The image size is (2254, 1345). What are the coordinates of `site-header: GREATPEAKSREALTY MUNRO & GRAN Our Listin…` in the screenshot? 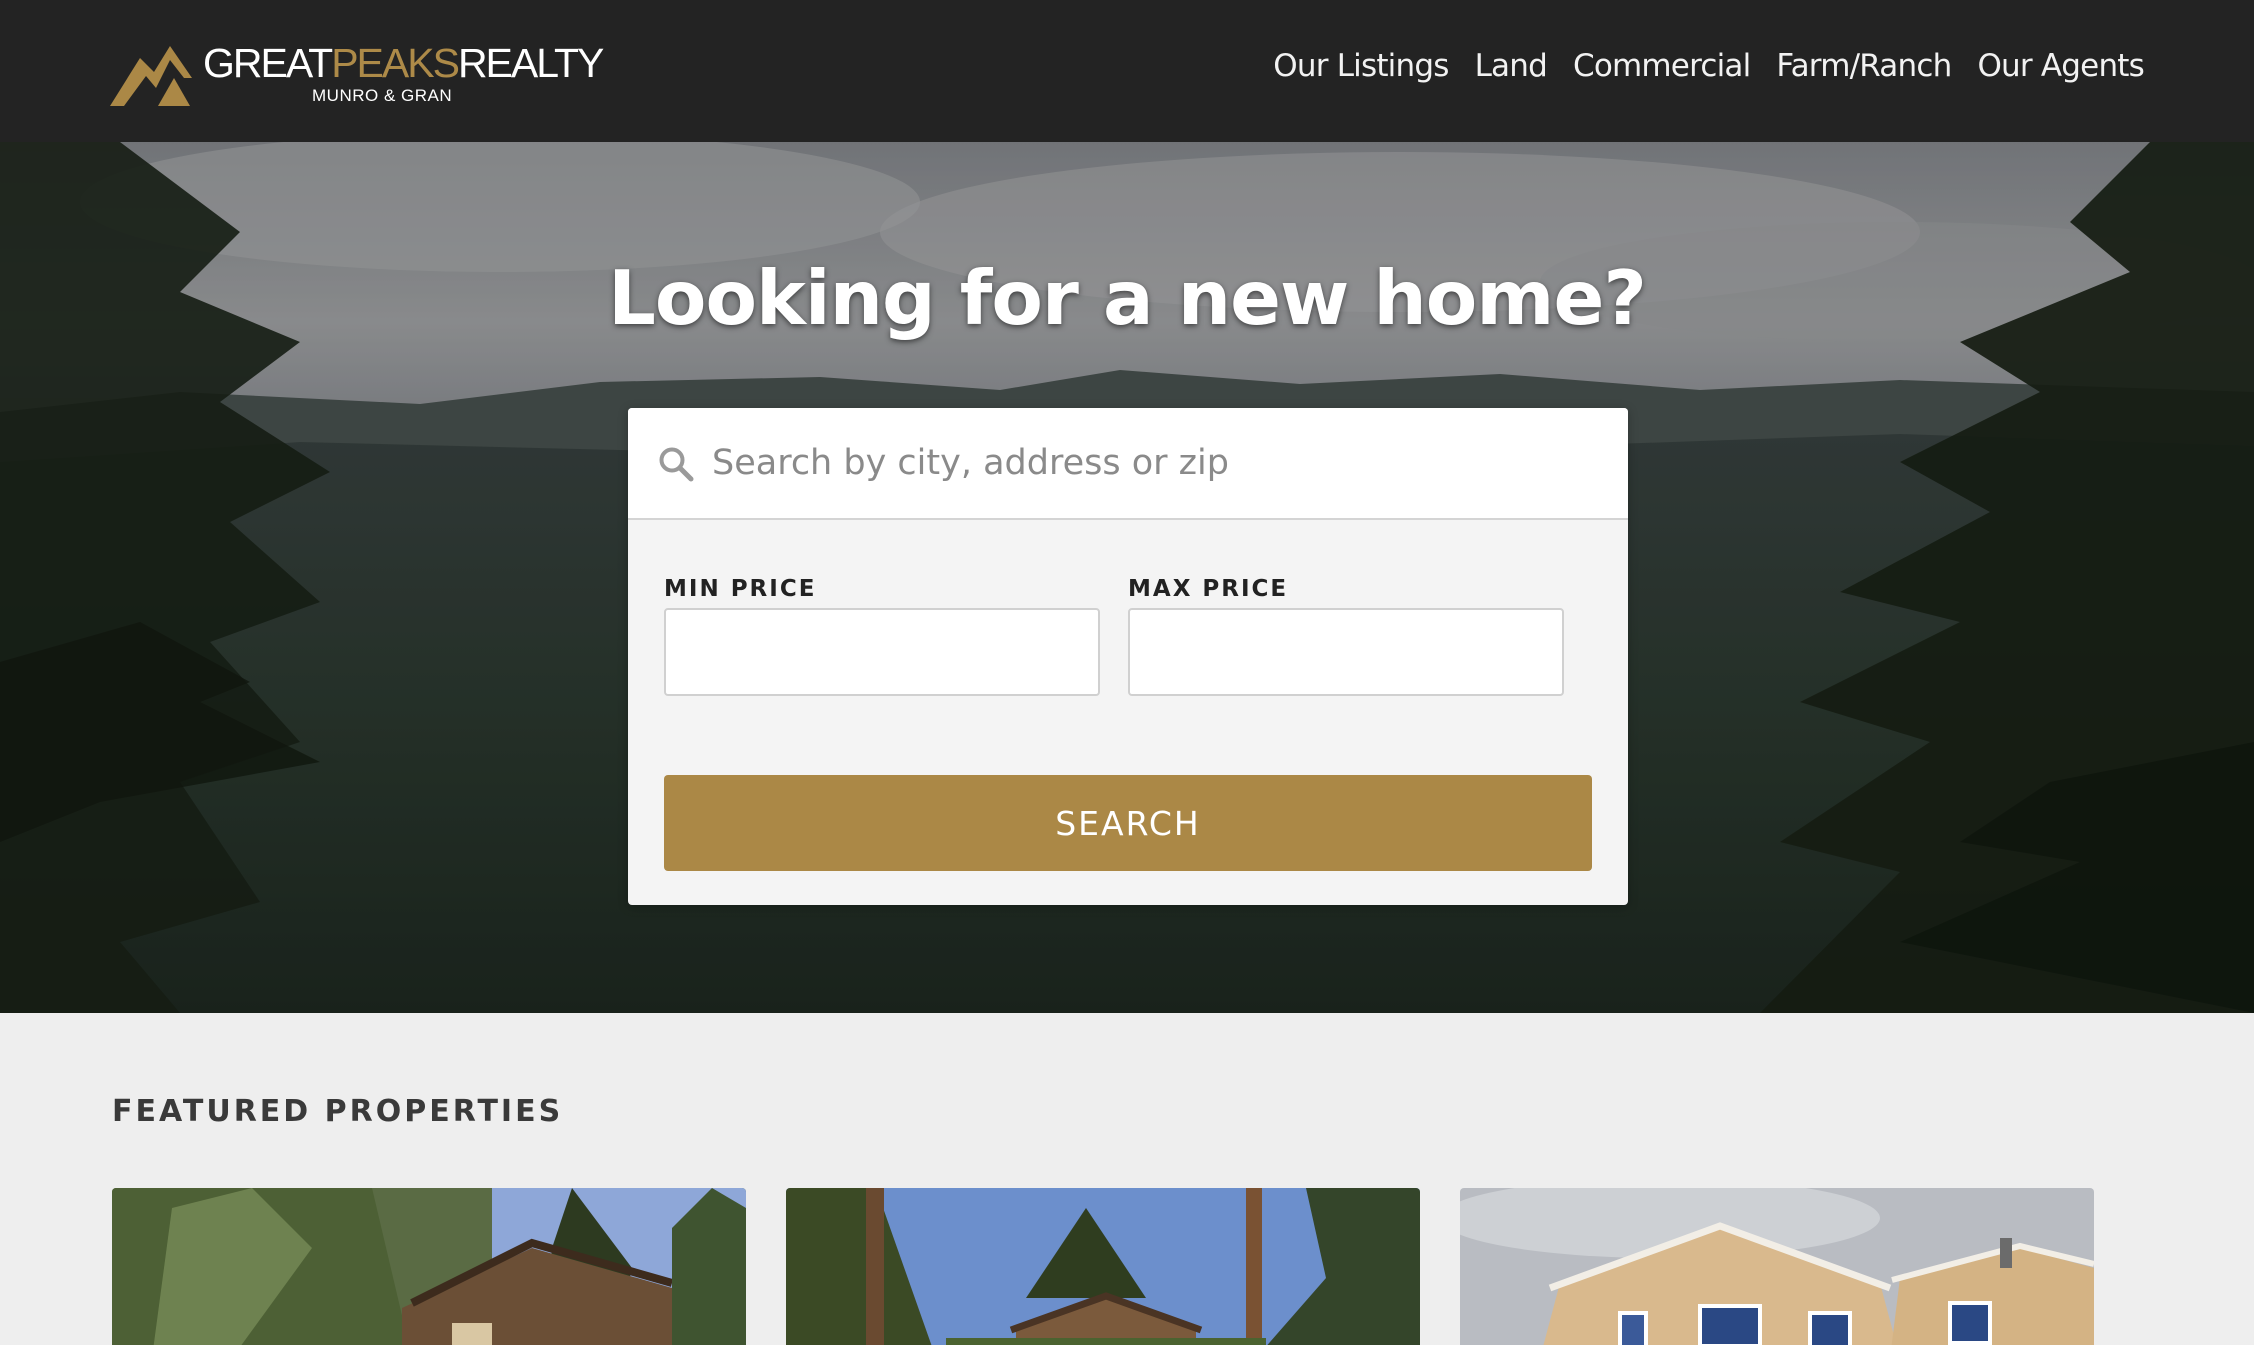 It's located at (1127, 71).